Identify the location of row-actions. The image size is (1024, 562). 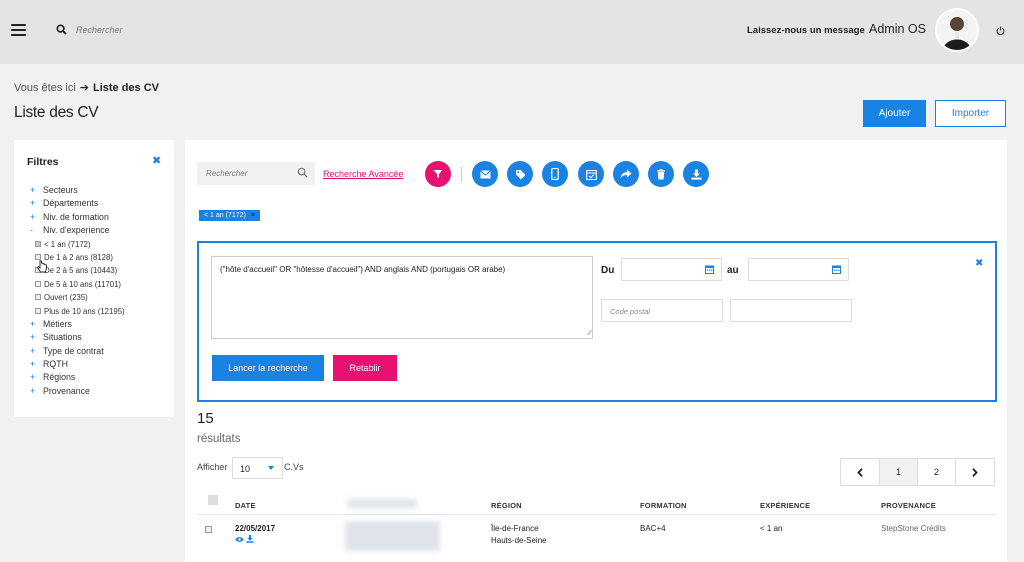
(244, 541).